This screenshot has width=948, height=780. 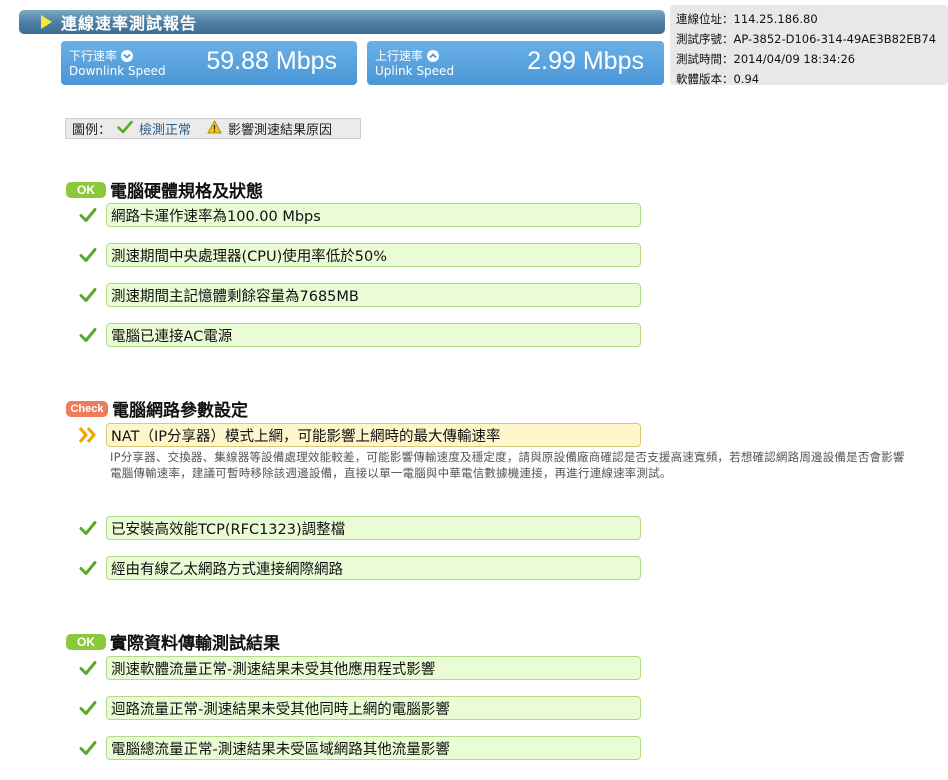 I want to click on warning-icon, so click(x=214, y=128).